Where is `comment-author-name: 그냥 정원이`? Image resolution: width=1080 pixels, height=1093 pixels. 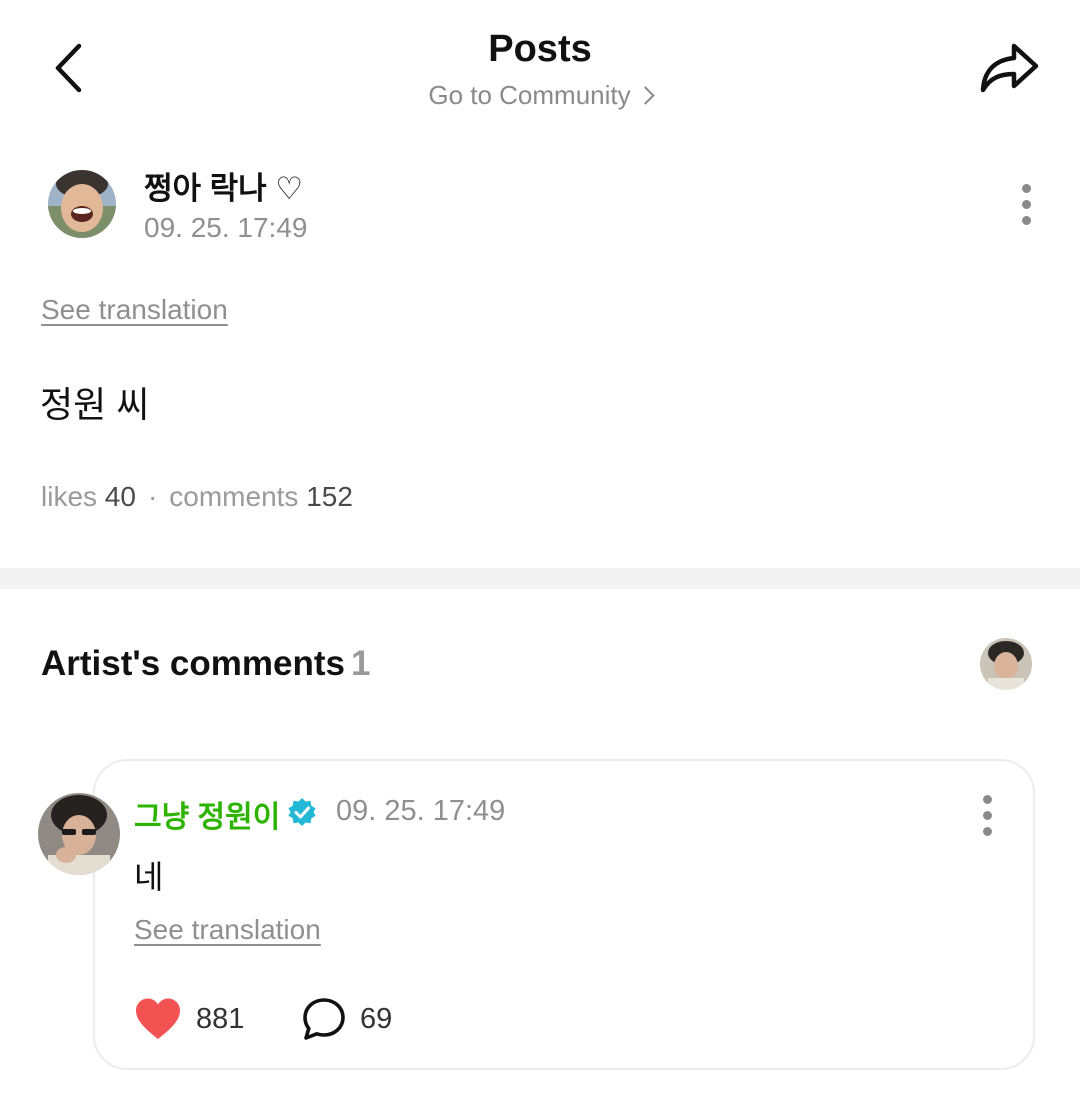
comment-author-name: 그냥 정원이 is located at coordinates (207, 814).